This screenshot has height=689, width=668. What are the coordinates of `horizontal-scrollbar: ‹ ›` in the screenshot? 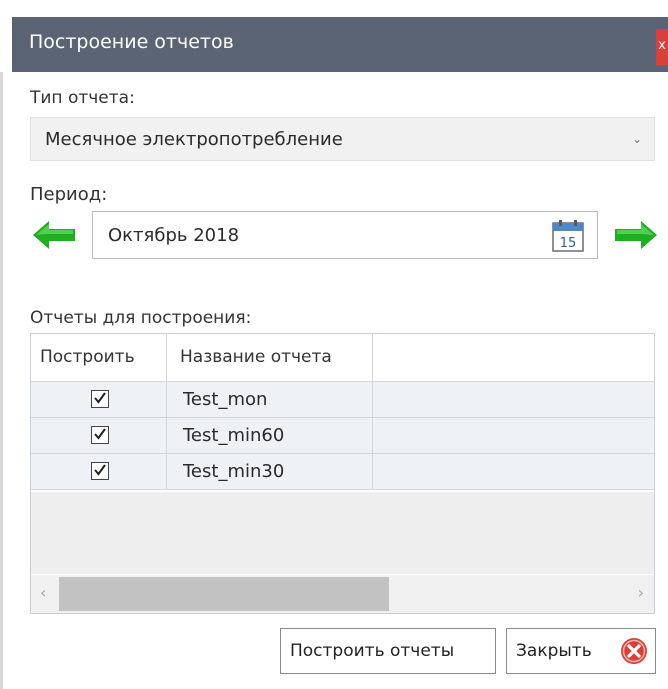 It's located at (342, 594).